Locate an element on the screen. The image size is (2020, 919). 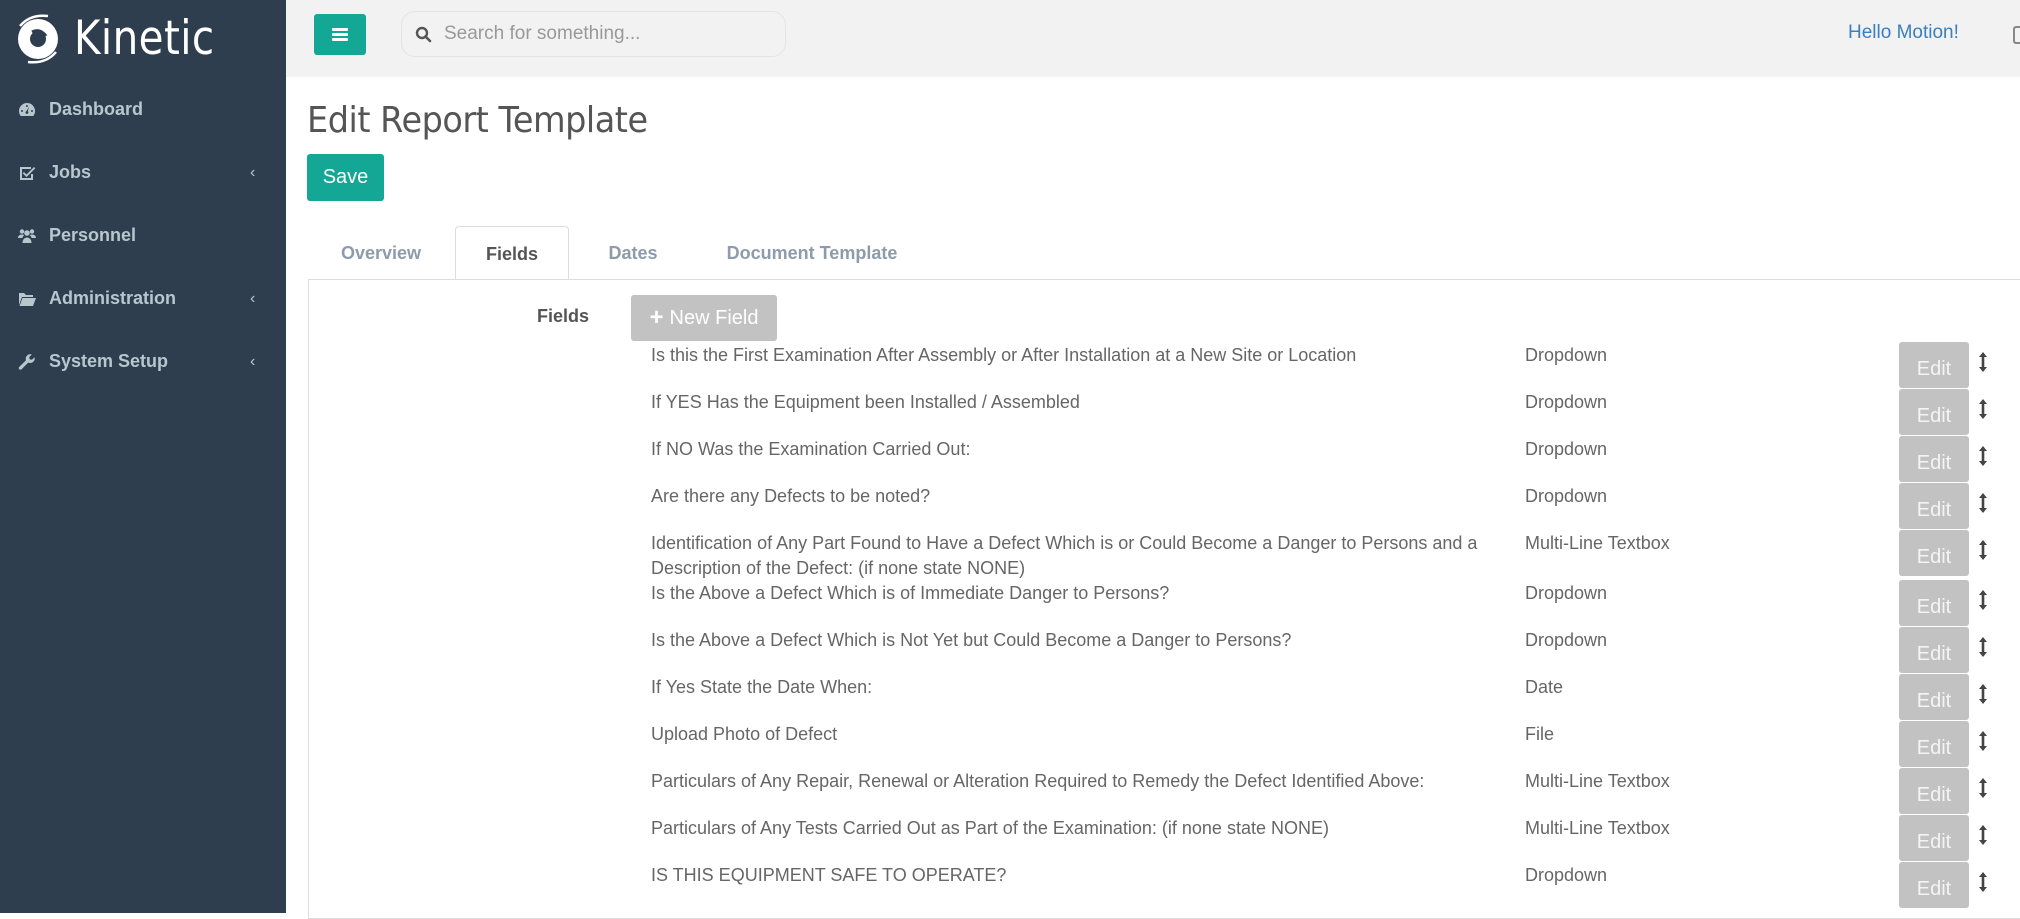
top-header: Hello Motion! is located at coordinates (1153, 38).